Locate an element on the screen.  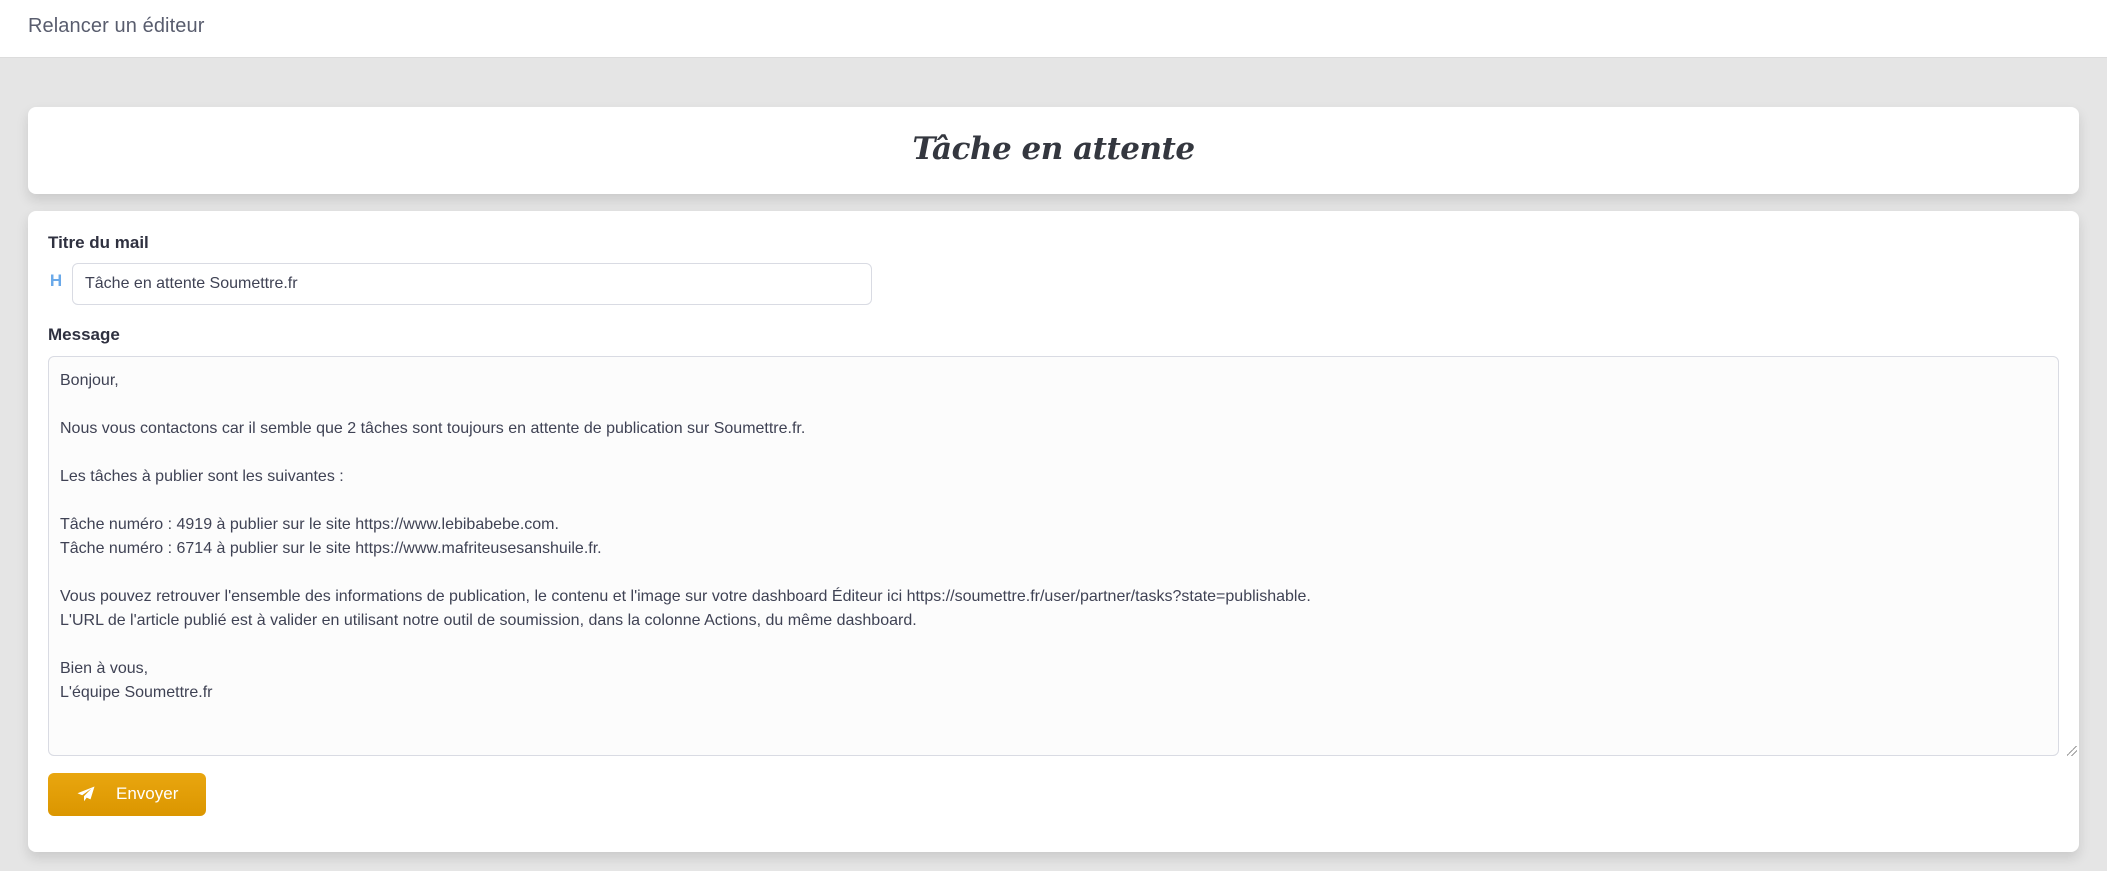
mail-title-input is located at coordinates (472, 284).